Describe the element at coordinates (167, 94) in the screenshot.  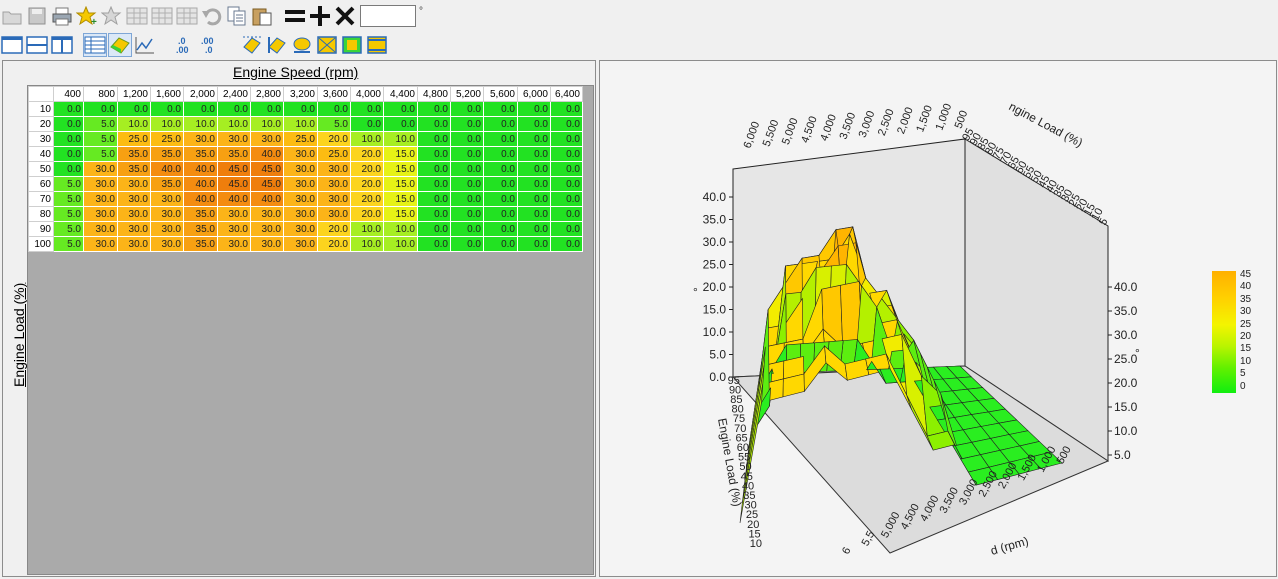
I see `column-header: 1,600` at that location.